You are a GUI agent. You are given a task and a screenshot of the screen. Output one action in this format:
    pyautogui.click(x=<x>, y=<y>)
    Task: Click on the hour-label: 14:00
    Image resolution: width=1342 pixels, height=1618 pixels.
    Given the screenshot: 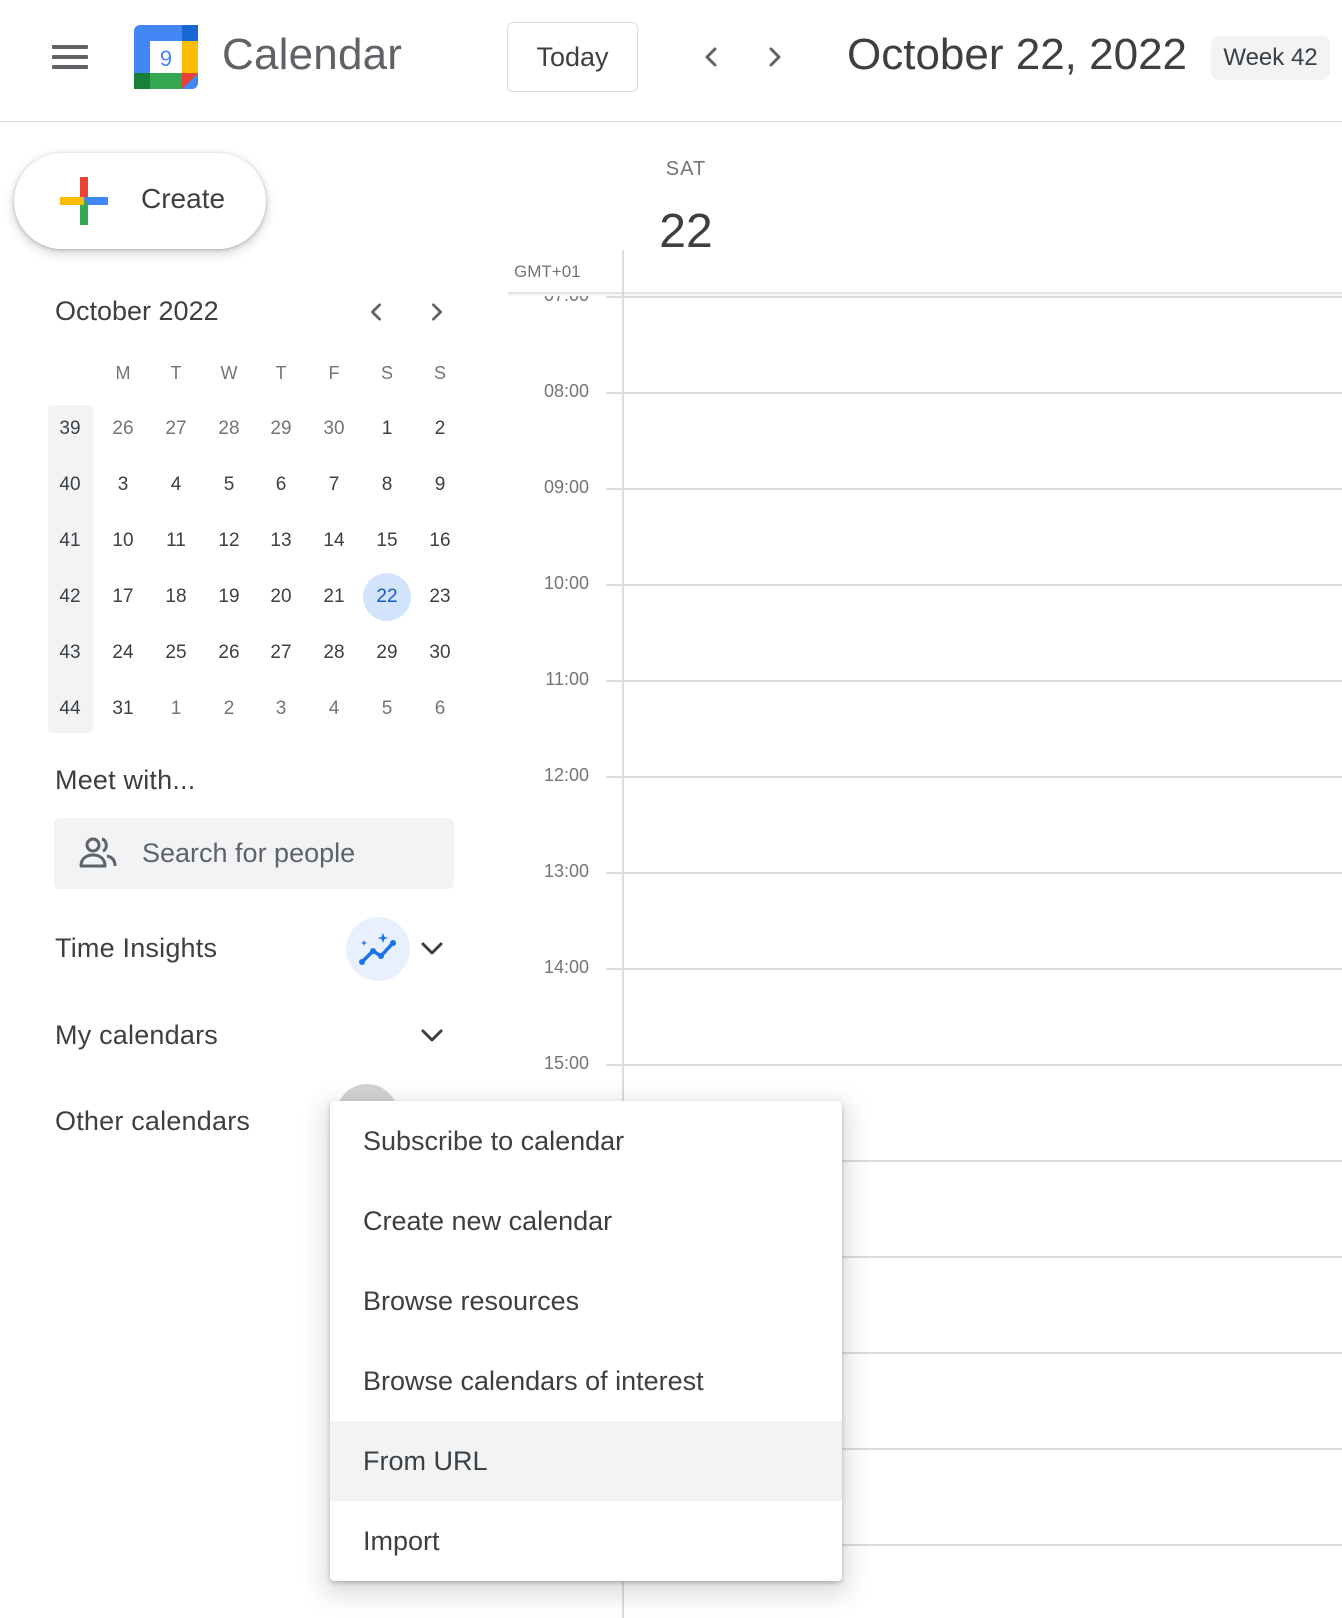 What is the action you would take?
    pyautogui.click(x=566, y=967)
    